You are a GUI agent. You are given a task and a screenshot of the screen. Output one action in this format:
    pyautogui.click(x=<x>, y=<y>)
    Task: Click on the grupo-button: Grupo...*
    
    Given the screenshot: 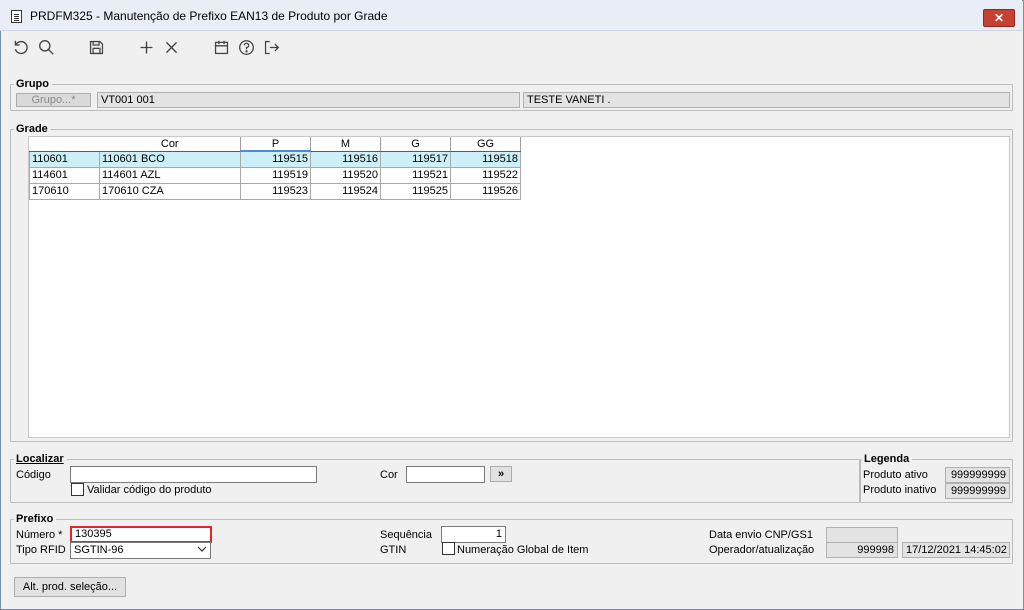 What is the action you would take?
    pyautogui.click(x=53, y=100)
    